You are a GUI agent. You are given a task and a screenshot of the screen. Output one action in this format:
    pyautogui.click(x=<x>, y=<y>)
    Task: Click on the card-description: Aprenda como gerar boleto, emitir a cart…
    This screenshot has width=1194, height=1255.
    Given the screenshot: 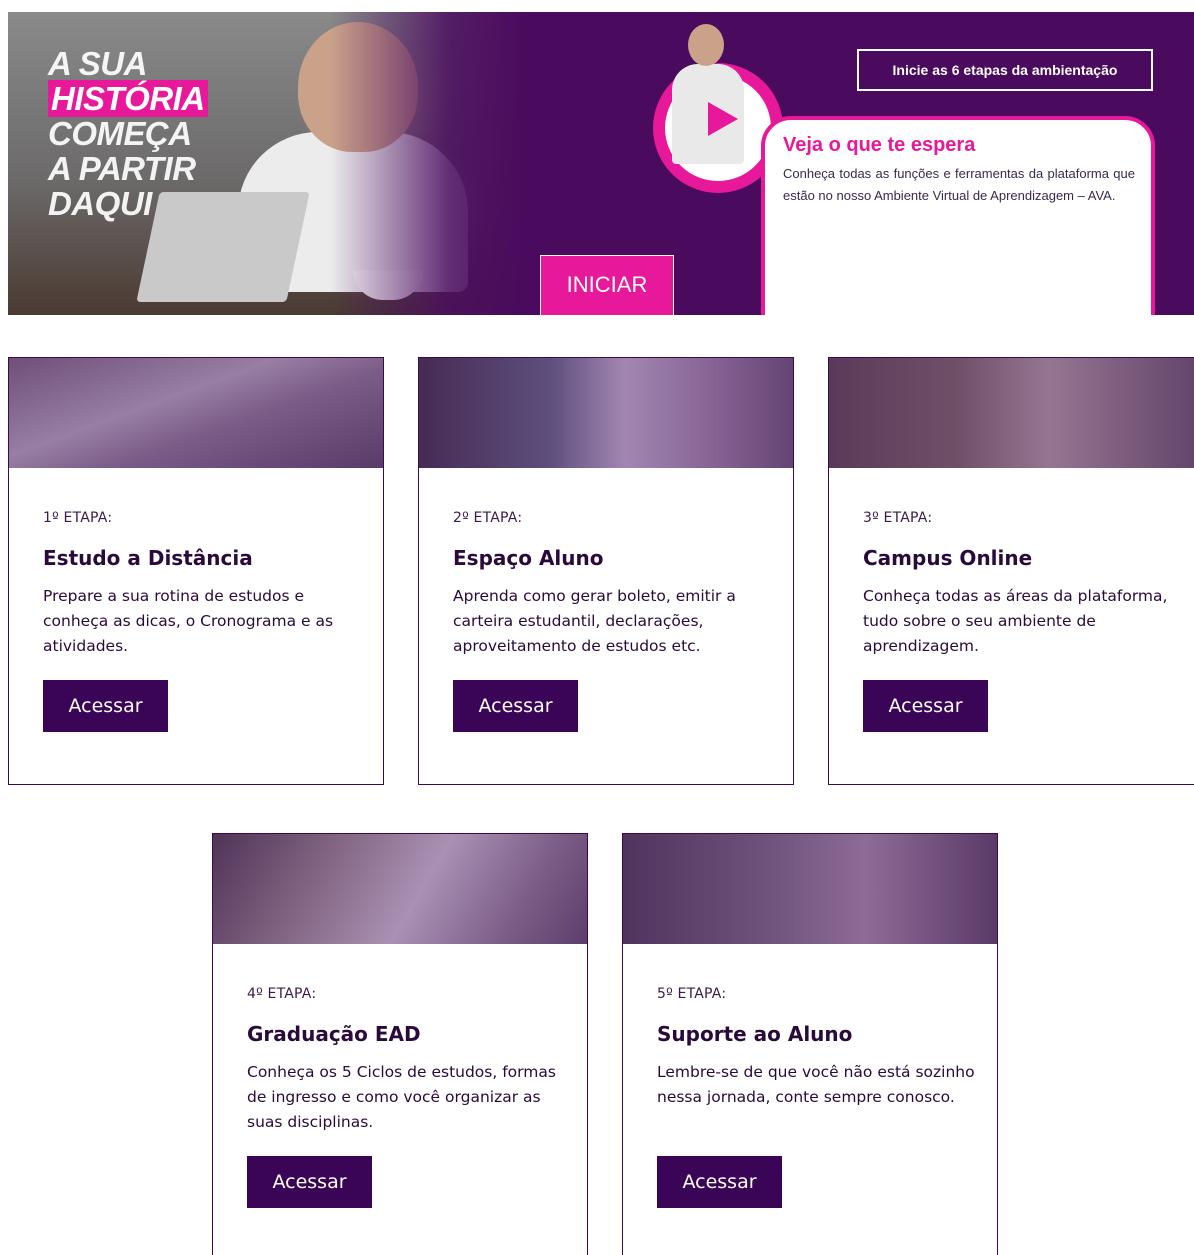 What is the action you would take?
    pyautogui.click(x=594, y=621)
    